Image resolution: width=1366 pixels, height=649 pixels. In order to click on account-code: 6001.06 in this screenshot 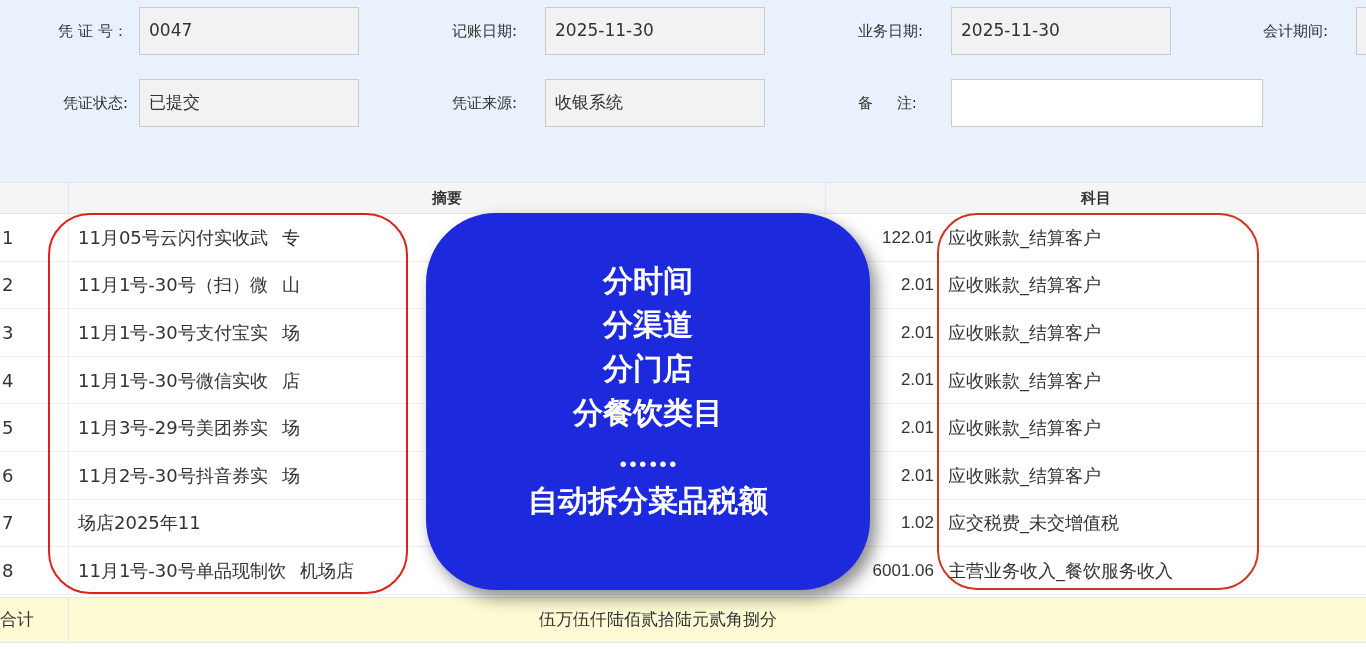, I will do `click(902, 570)`.